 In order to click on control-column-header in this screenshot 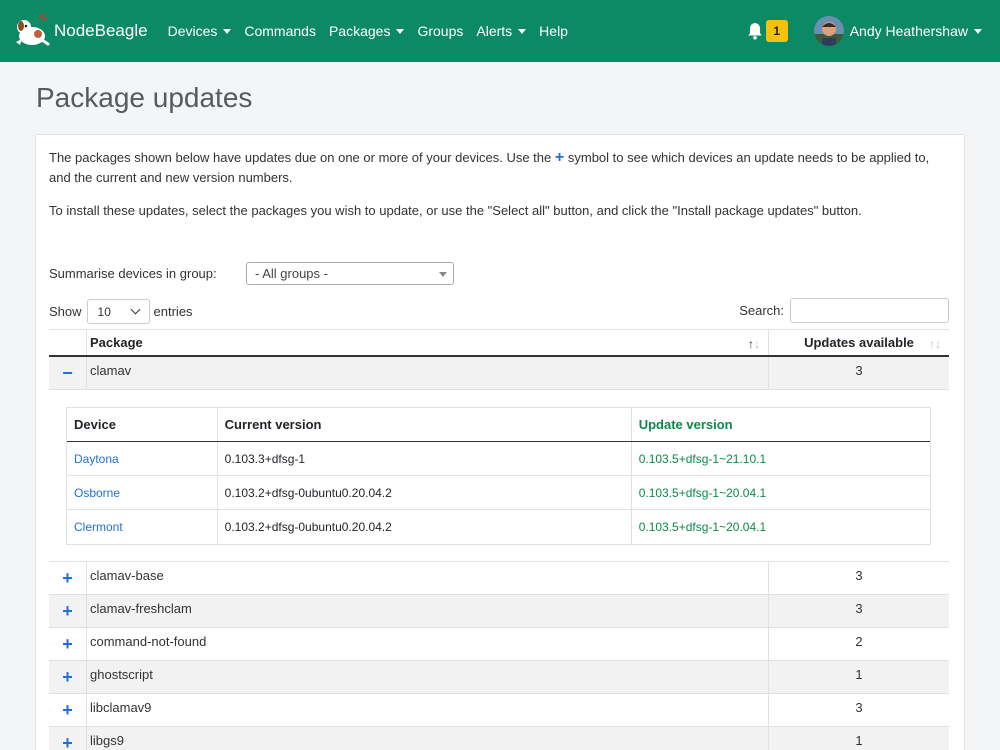, I will do `click(68, 342)`.